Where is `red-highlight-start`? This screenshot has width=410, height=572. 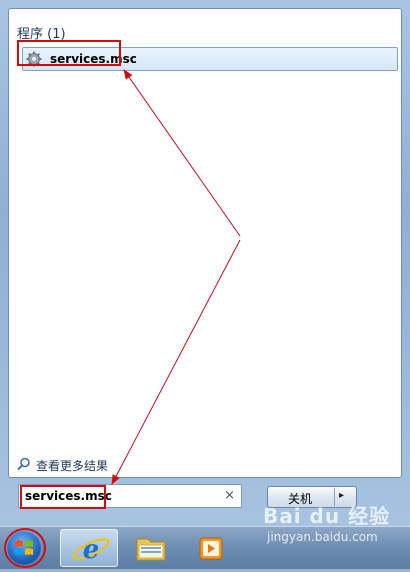 red-highlight-start is located at coordinates (25, 548).